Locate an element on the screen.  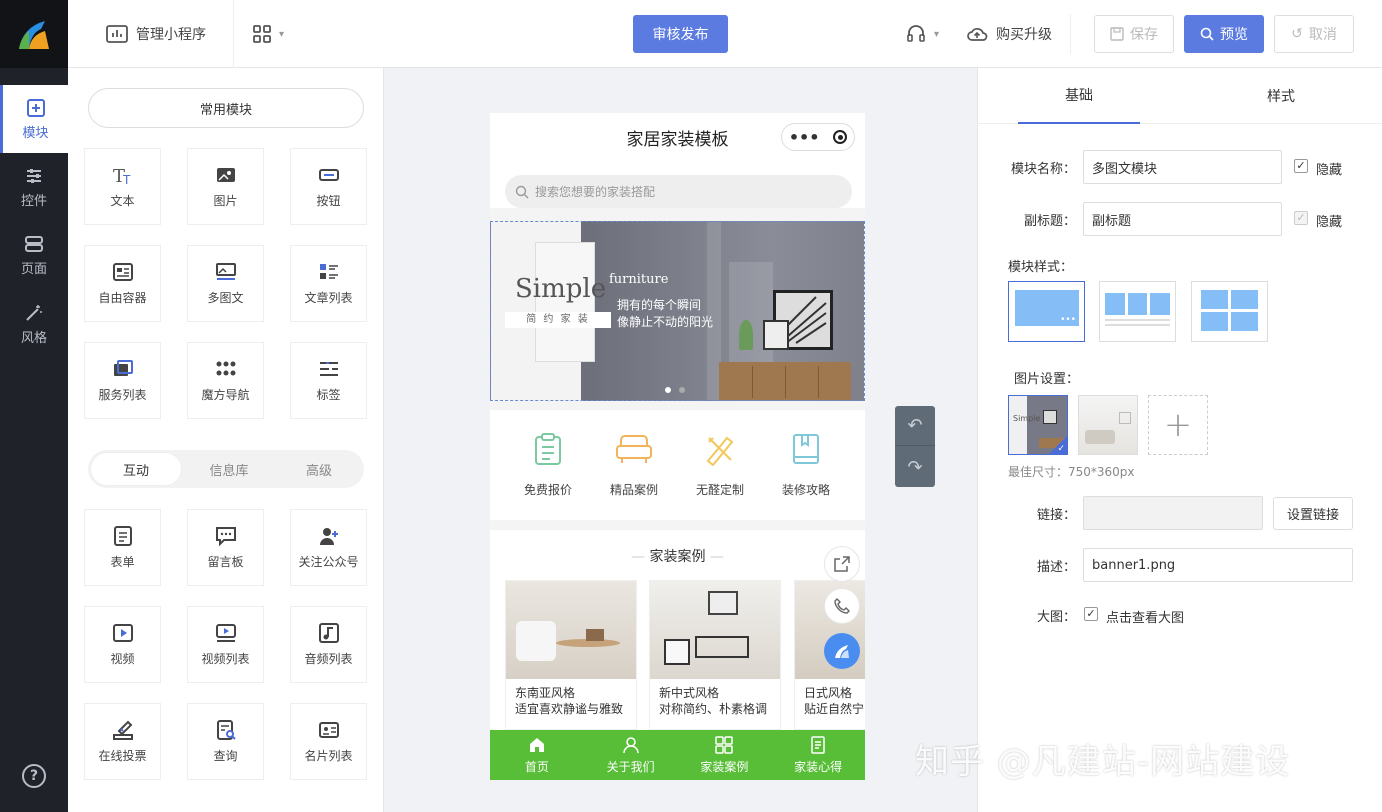
publish-button: 审核发布 is located at coordinates (680, 34).